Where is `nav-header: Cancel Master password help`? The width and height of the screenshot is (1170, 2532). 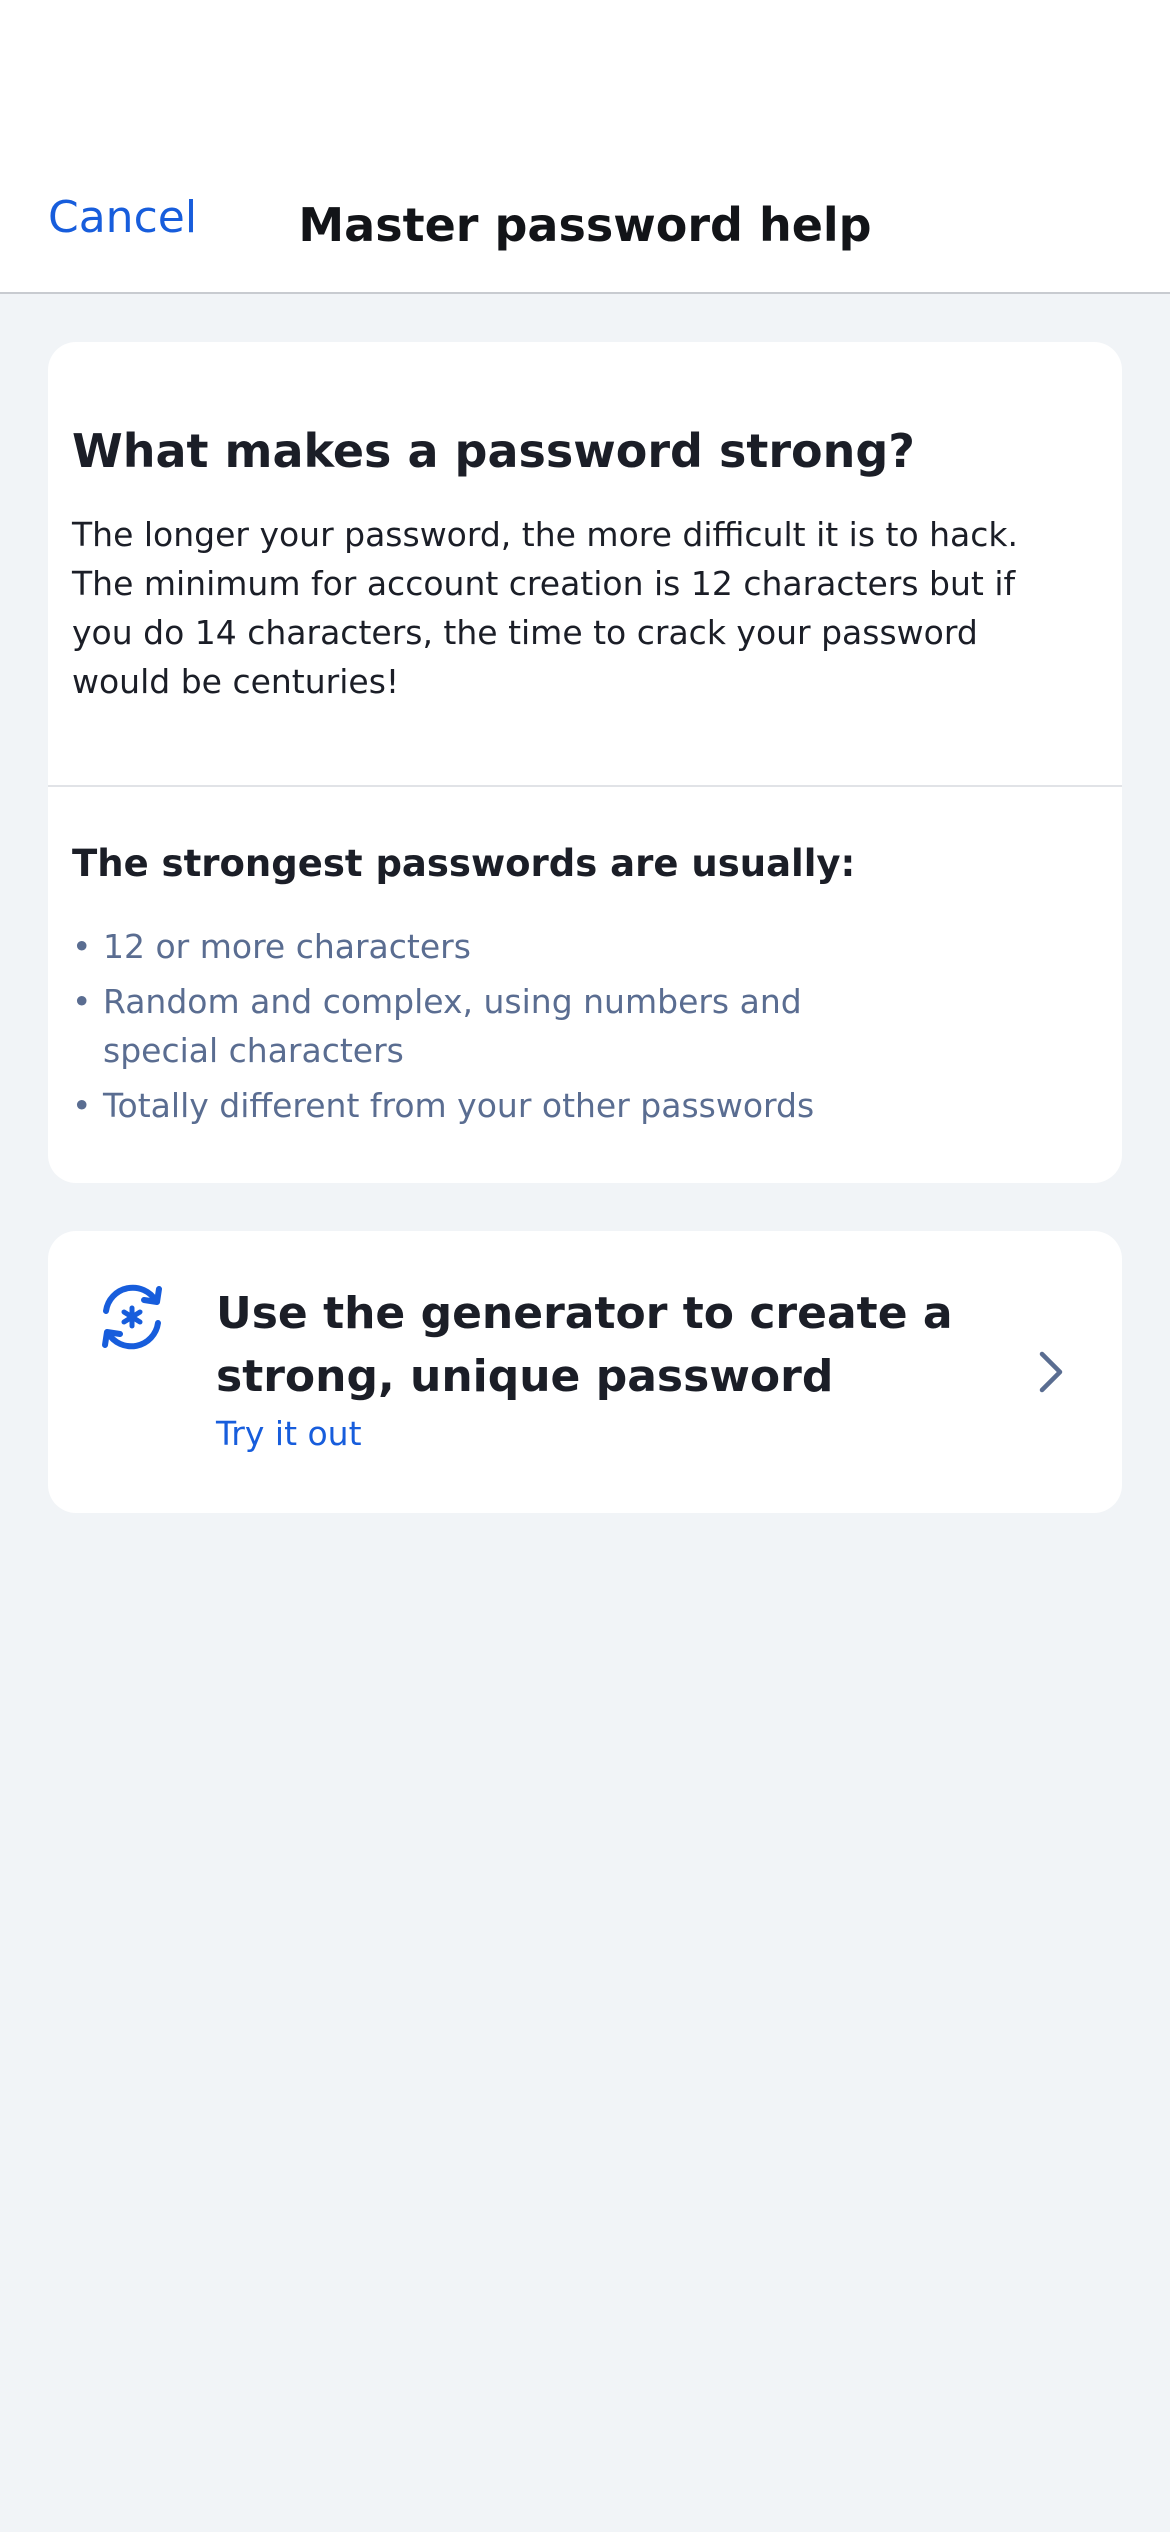 nav-header: Cancel Master password help is located at coordinates (585, 147).